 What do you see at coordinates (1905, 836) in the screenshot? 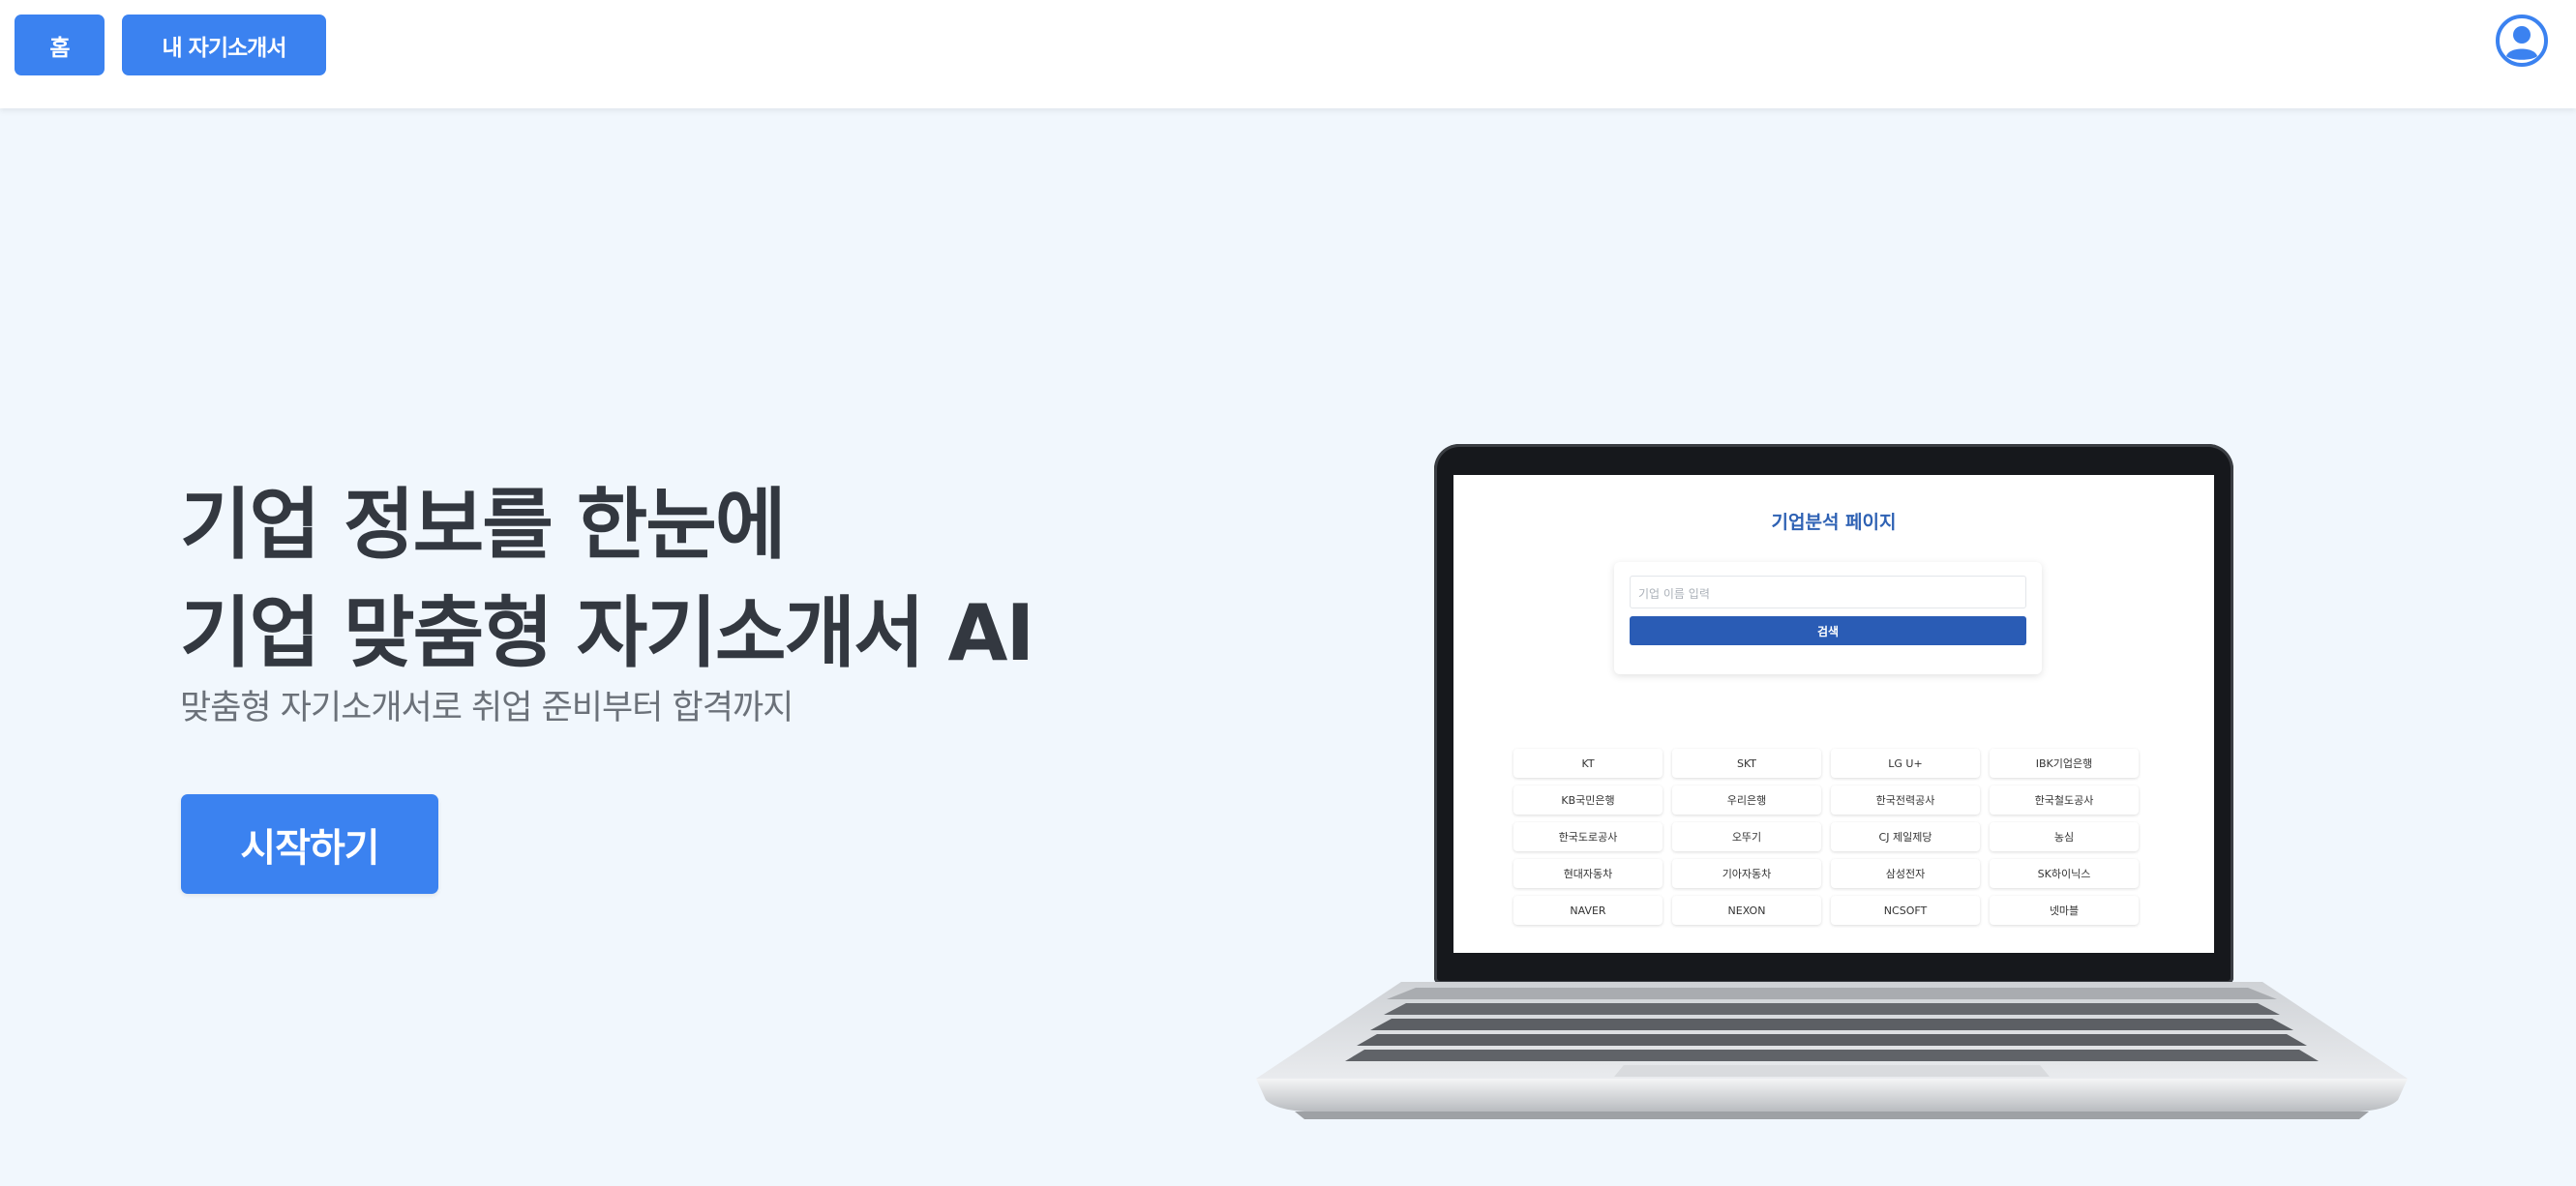
I see `preview-company-chip: CJ 제일제당` at bounding box center [1905, 836].